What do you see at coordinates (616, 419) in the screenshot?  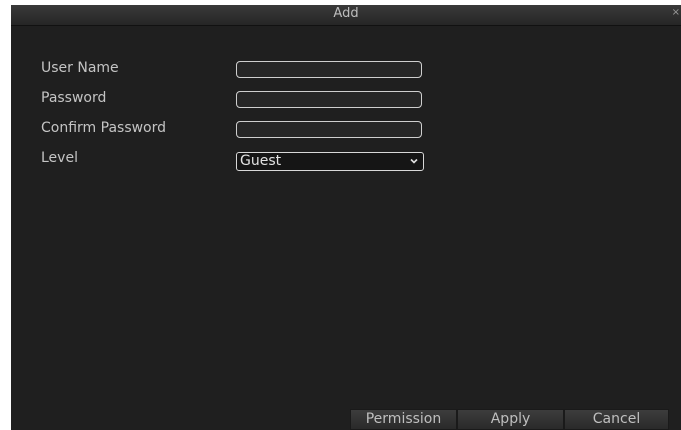 I see `cancel-button: Cancel` at bounding box center [616, 419].